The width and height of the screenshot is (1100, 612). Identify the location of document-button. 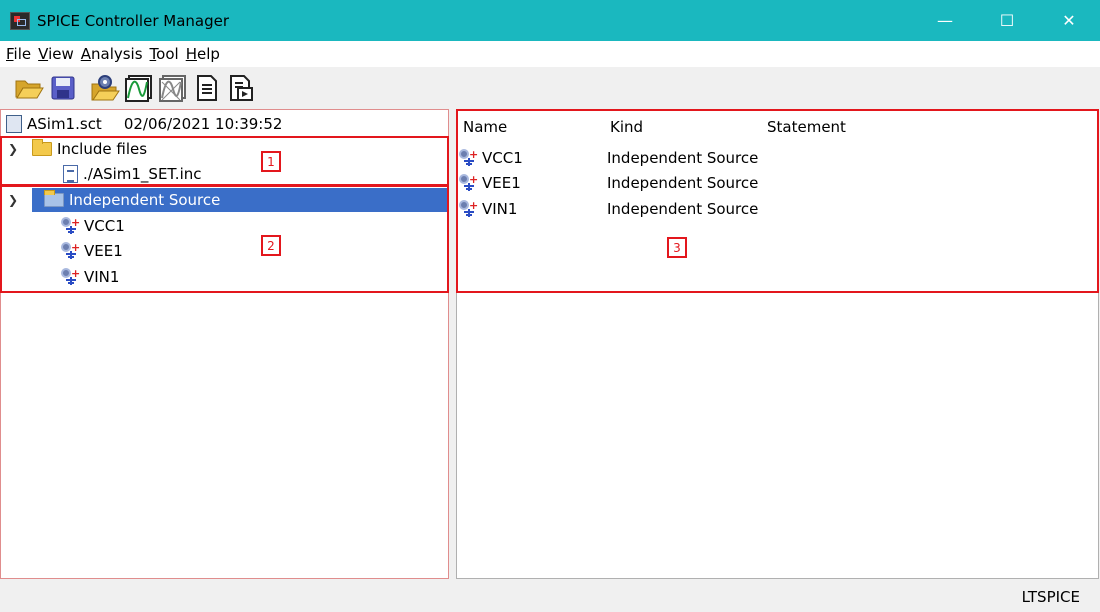
(207, 88).